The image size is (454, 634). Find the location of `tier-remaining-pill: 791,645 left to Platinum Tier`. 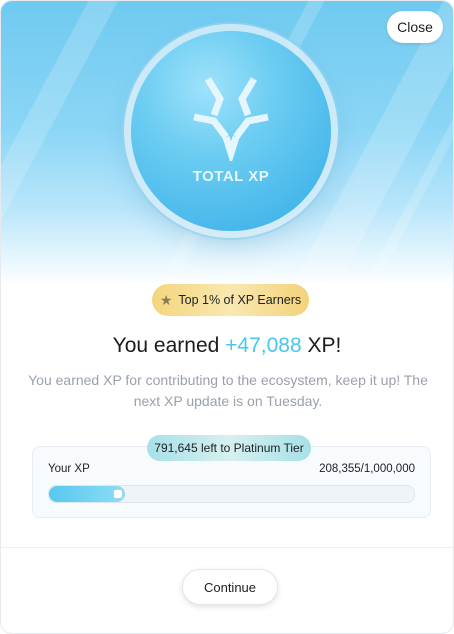

tier-remaining-pill: 791,645 left to Platinum Tier is located at coordinates (229, 448).